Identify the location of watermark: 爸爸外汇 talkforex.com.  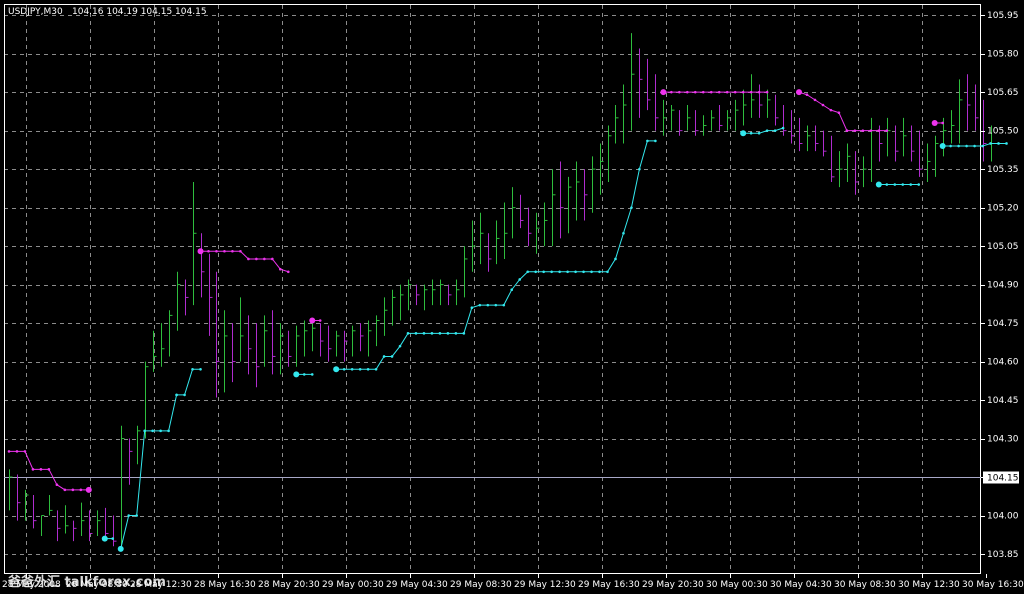
(86, 582).